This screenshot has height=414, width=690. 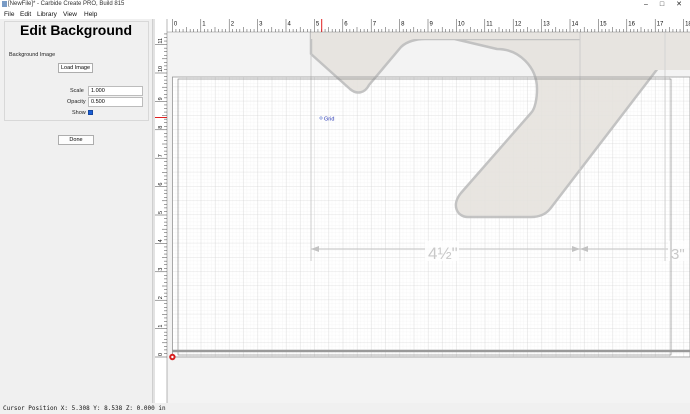 What do you see at coordinates (422, 25) in the screenshot?
I see `top-ruler` at bounding box center [422, 25].